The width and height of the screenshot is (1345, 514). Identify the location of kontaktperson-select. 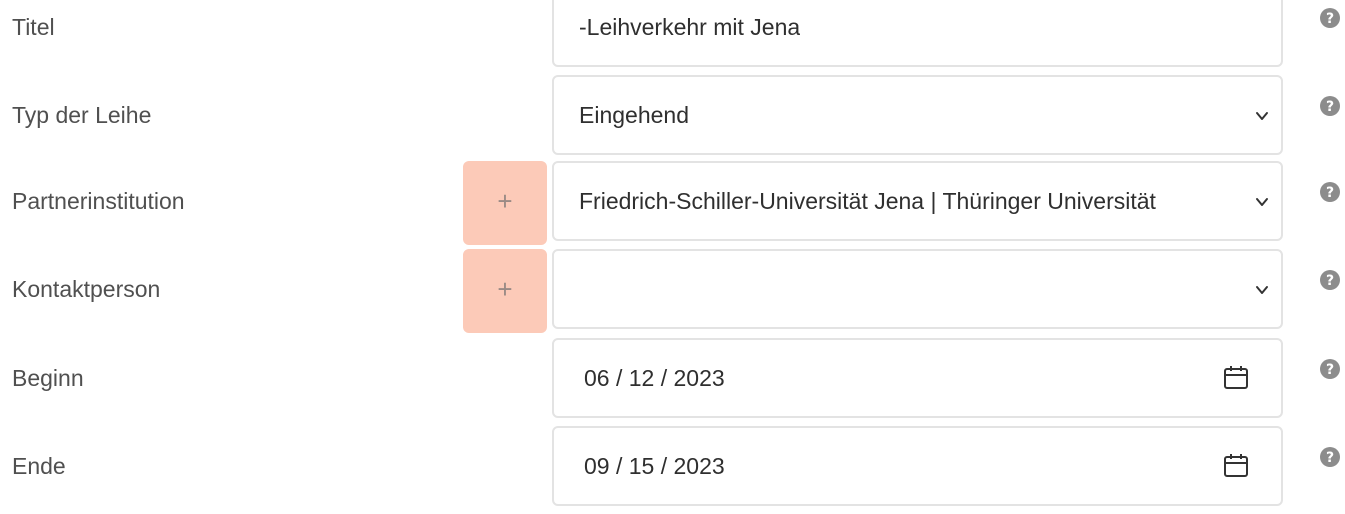
(917, 289).